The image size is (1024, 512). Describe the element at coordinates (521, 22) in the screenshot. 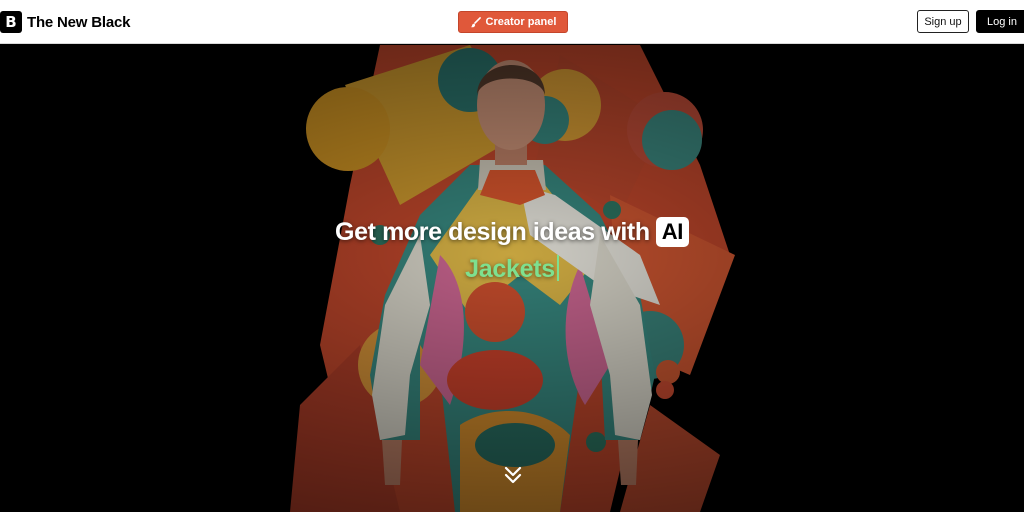

I see `creator-panel-label: Creator panel` at that location.